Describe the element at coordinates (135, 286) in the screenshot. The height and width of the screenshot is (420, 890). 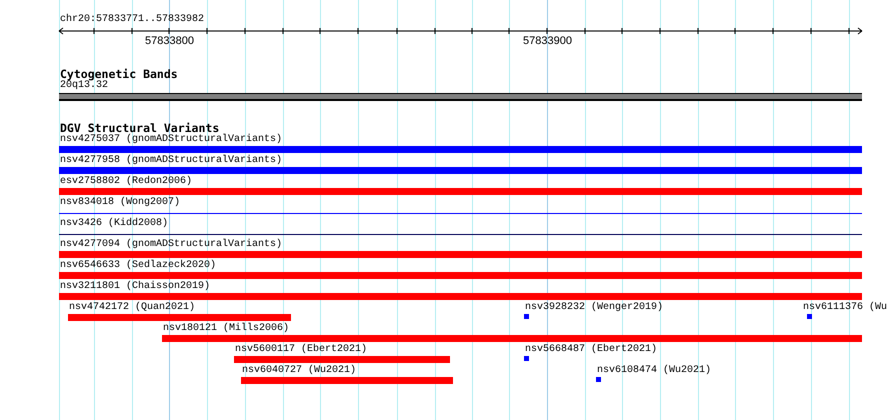
I see `feature-label: nsv3211801 (Chaisson2019)` at that location.